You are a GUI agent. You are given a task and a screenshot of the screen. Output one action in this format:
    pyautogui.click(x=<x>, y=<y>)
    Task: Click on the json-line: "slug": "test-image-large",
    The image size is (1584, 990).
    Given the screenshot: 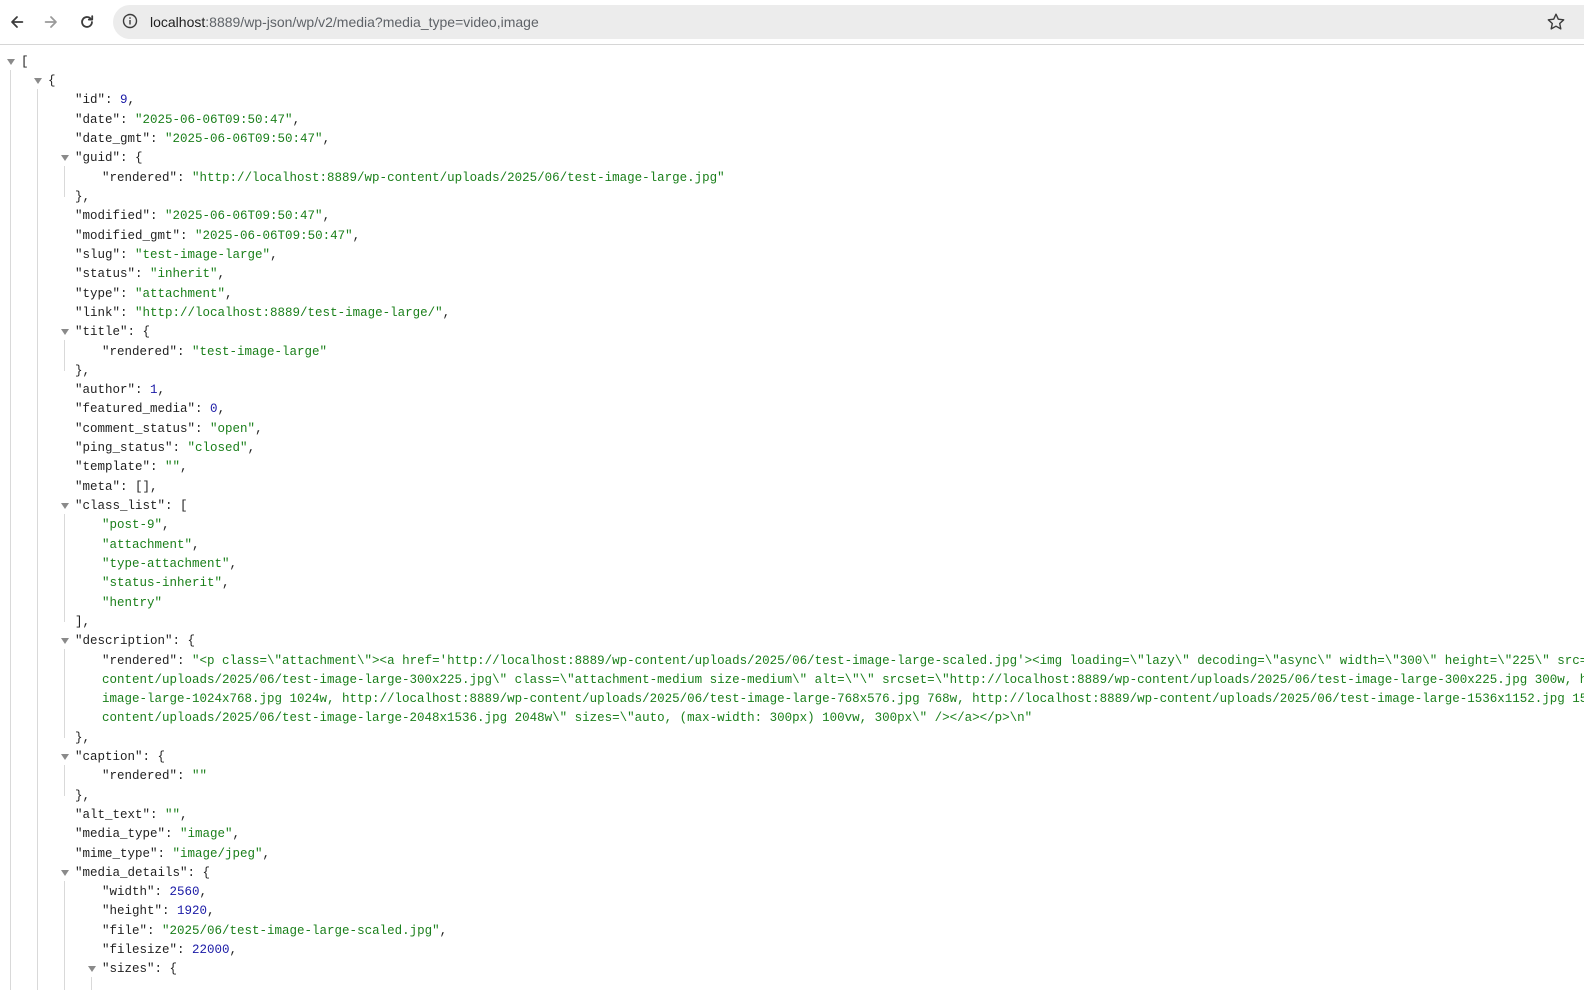 What is the action you would take?
    pyautogui.click(x=176, y=255)
    